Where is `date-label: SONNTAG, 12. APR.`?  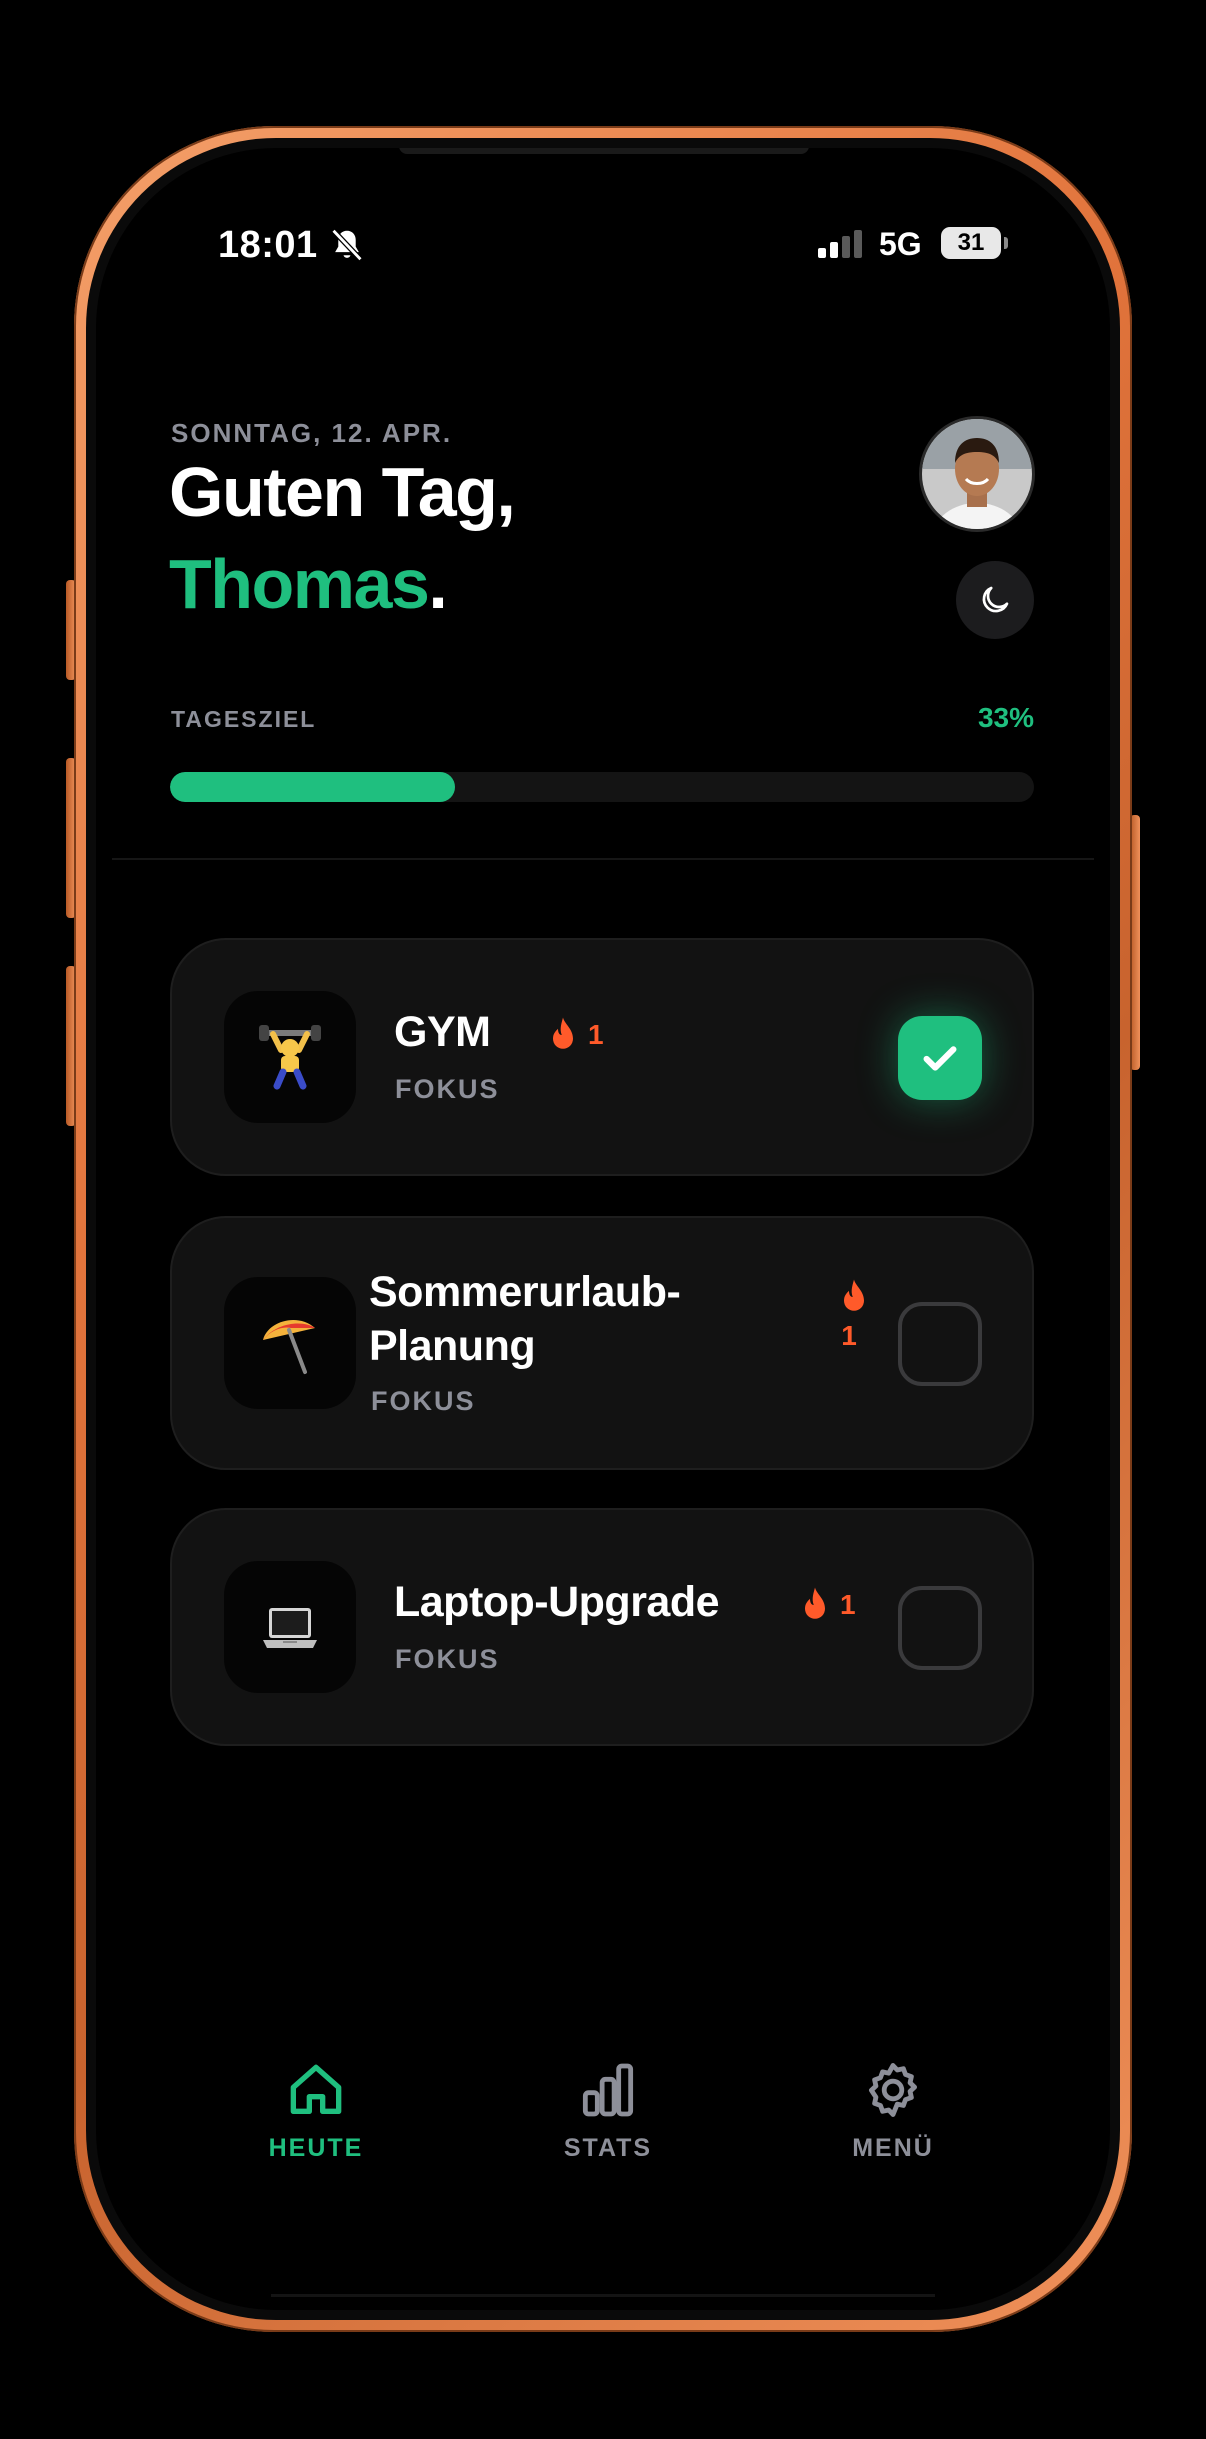 date-label: SONNTAG, 12. APR. is located at coordinates (312, 433).